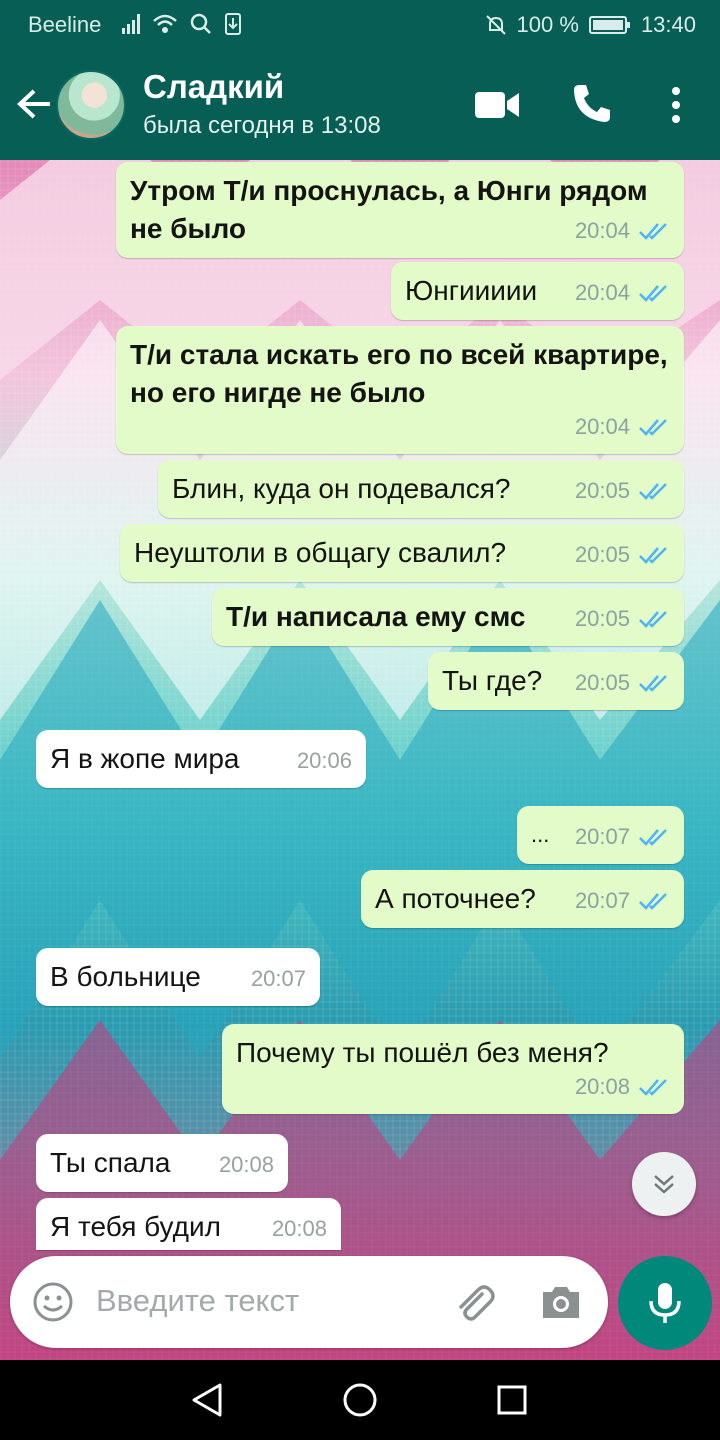  Describe the element at coordinates (360, 104) in the screenshot. I see `chat-header: Сладкий была сегодня в 13:08` at that location.